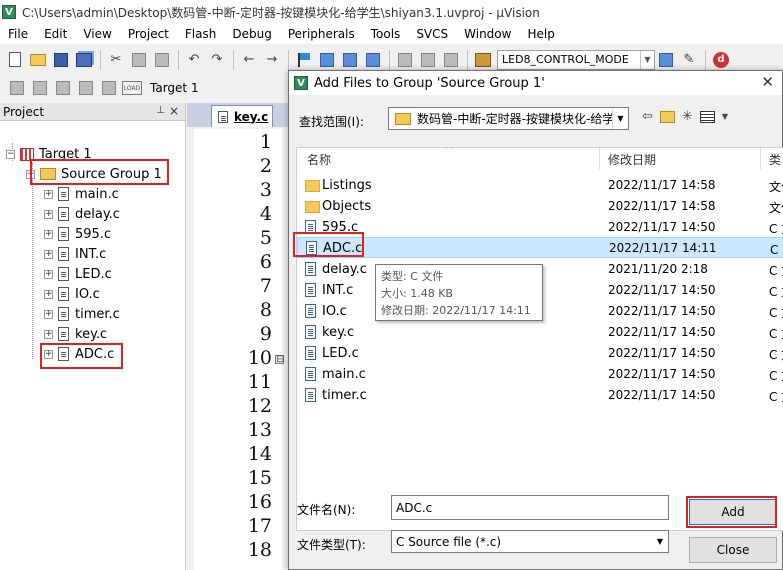 This screenshot has height=570, width=783. I want to click on menu-debug: Debug, so click(251, 34).